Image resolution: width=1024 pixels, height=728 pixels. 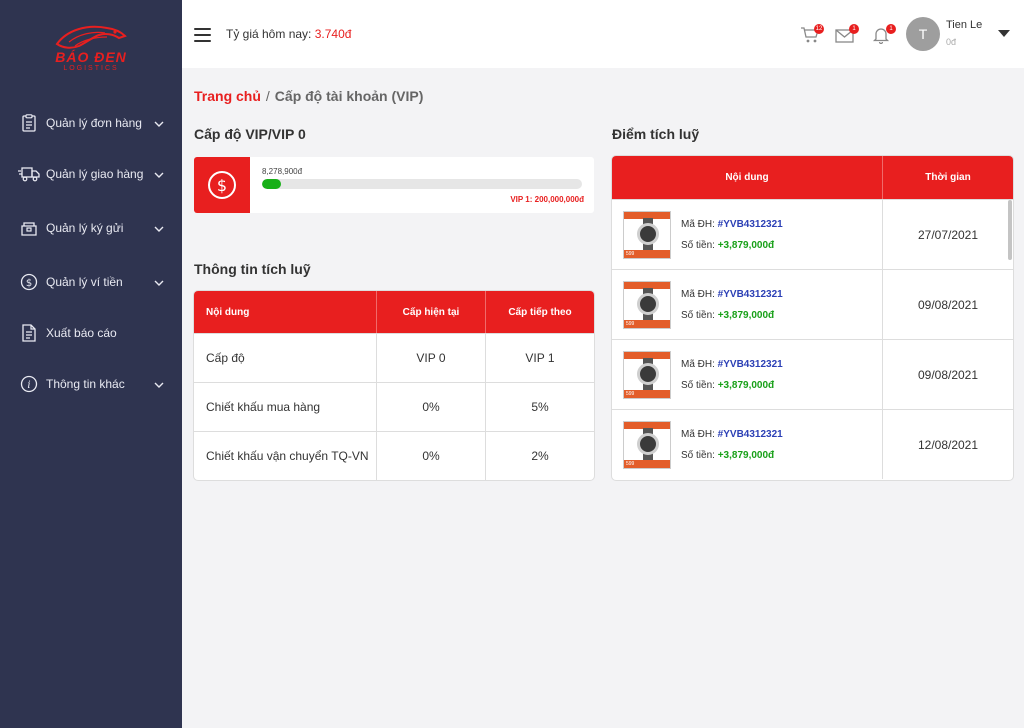 What do you see at coordinates (430, 358) in the screenshot?
I see `table-cell: VIP 0` at bounding box center [430, 358].